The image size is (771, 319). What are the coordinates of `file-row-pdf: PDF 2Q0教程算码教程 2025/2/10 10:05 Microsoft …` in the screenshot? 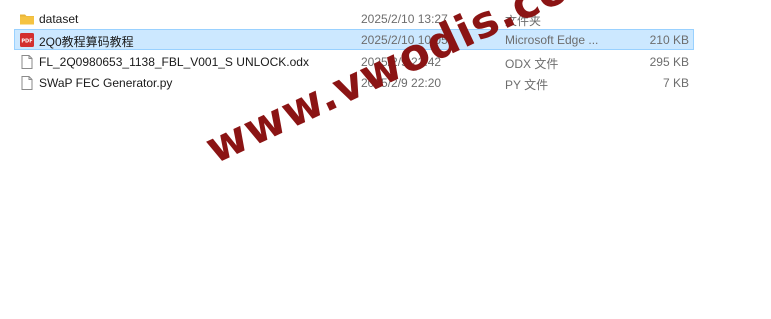 It's located at (354, 39).